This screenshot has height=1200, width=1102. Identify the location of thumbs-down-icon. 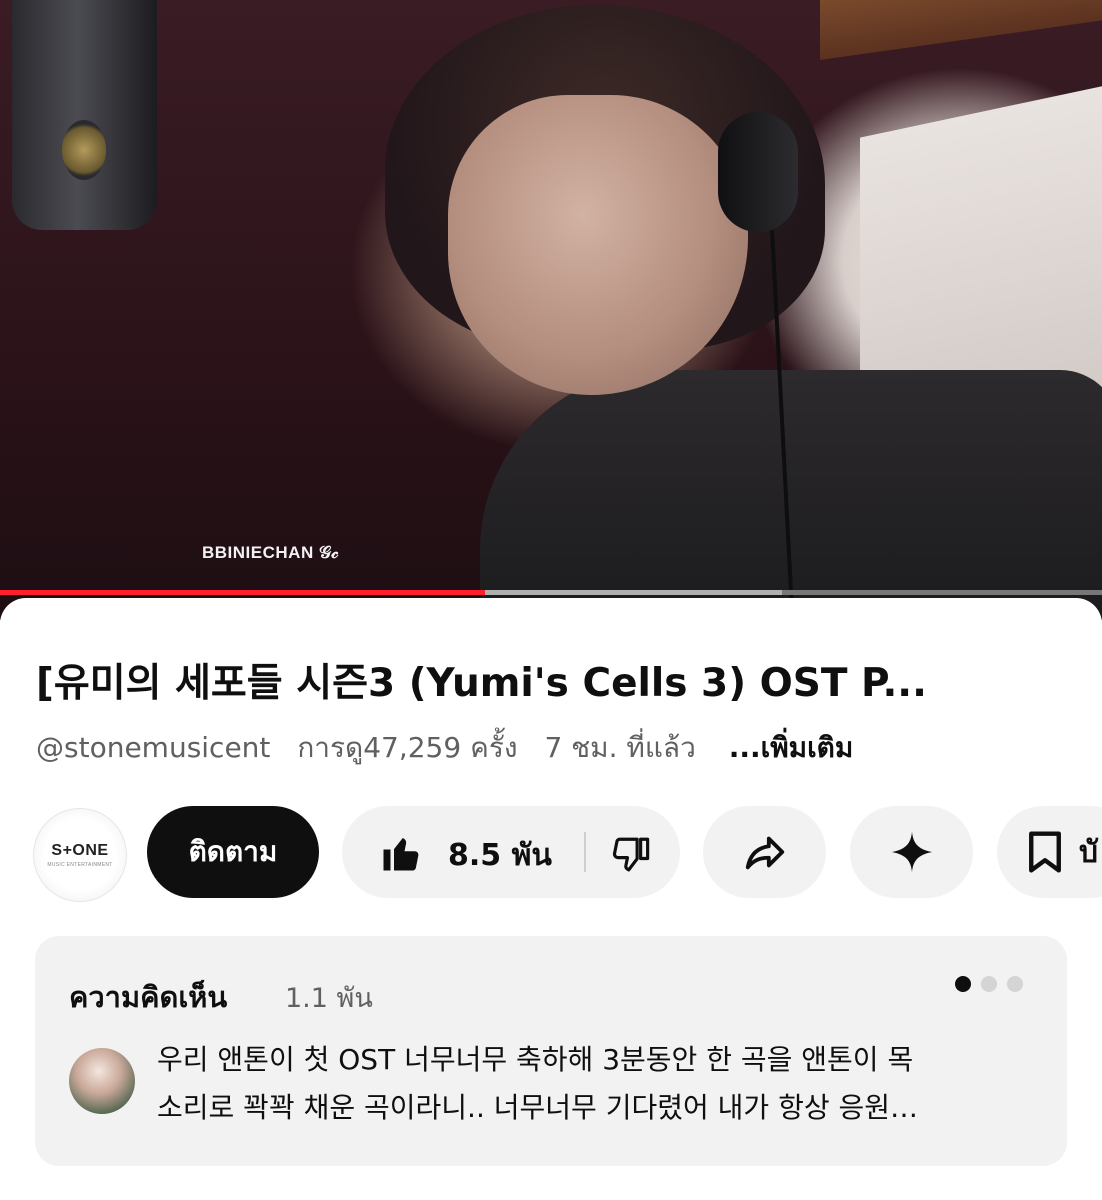
(631, 855).